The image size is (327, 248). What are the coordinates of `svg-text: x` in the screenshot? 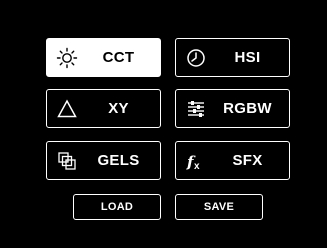 It's located at (197, 166).